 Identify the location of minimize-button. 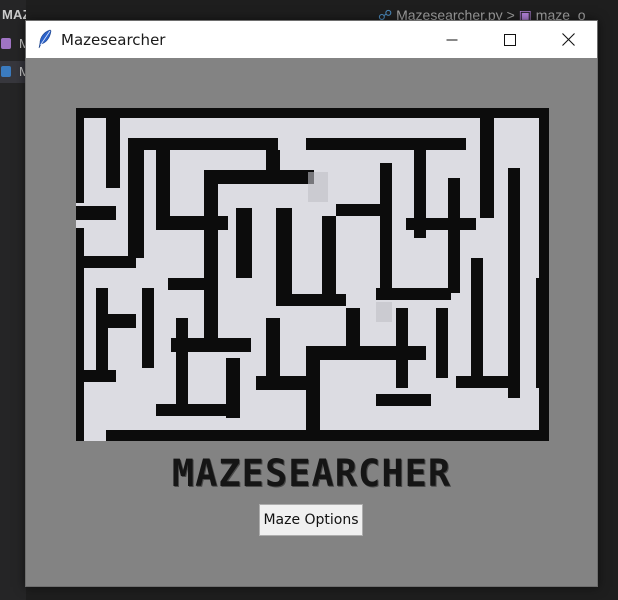
(452, 39).